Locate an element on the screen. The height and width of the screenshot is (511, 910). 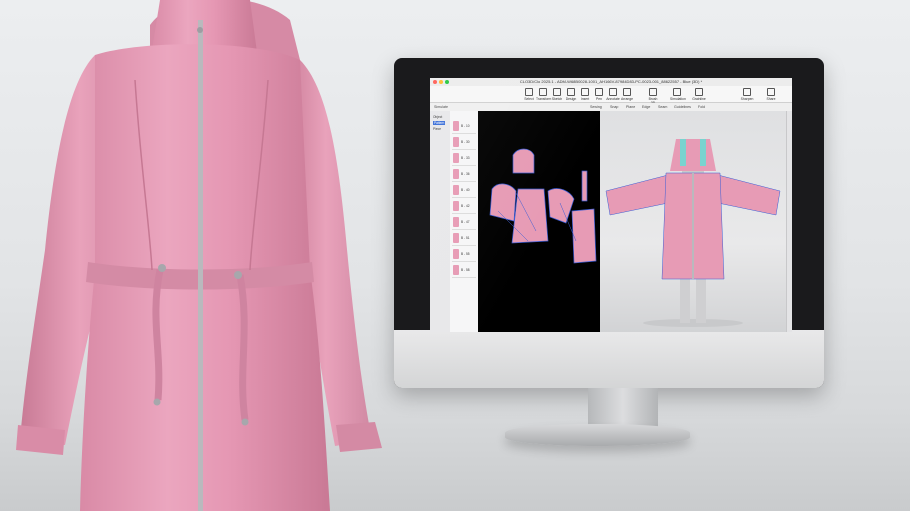
maximize-icon is located at coordinates (447, 82).